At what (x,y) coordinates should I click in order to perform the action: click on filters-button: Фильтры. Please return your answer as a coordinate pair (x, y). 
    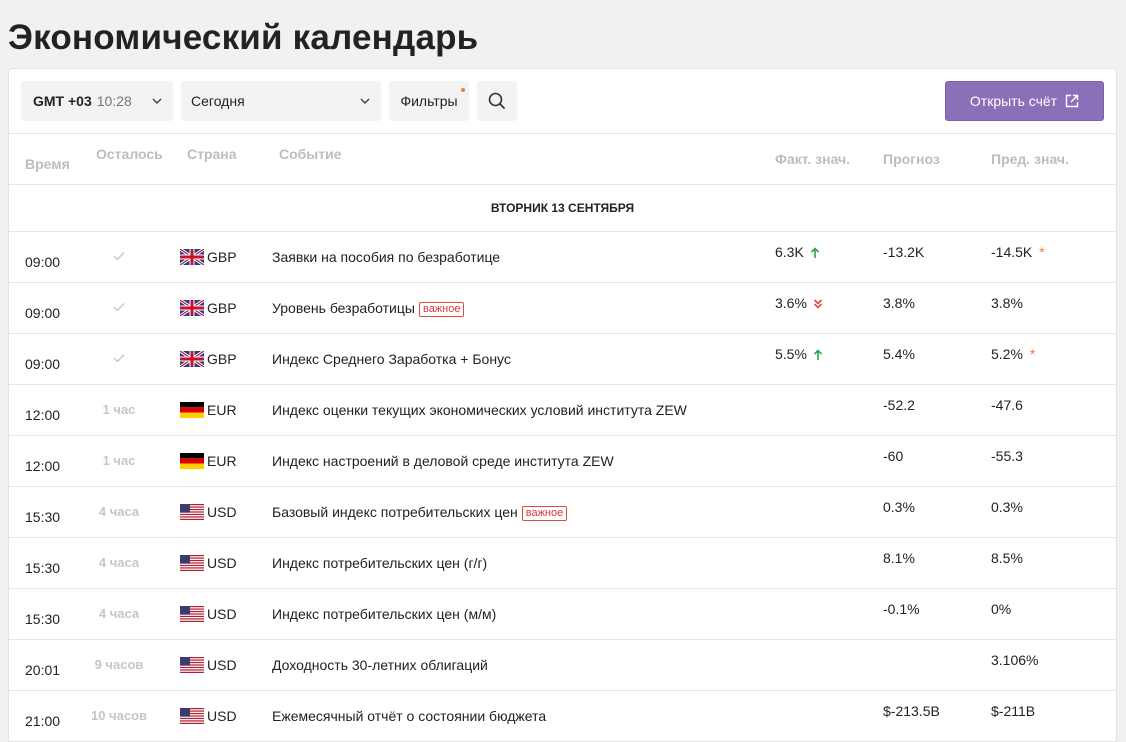
    Looking at the image, I should click on (429, 101).